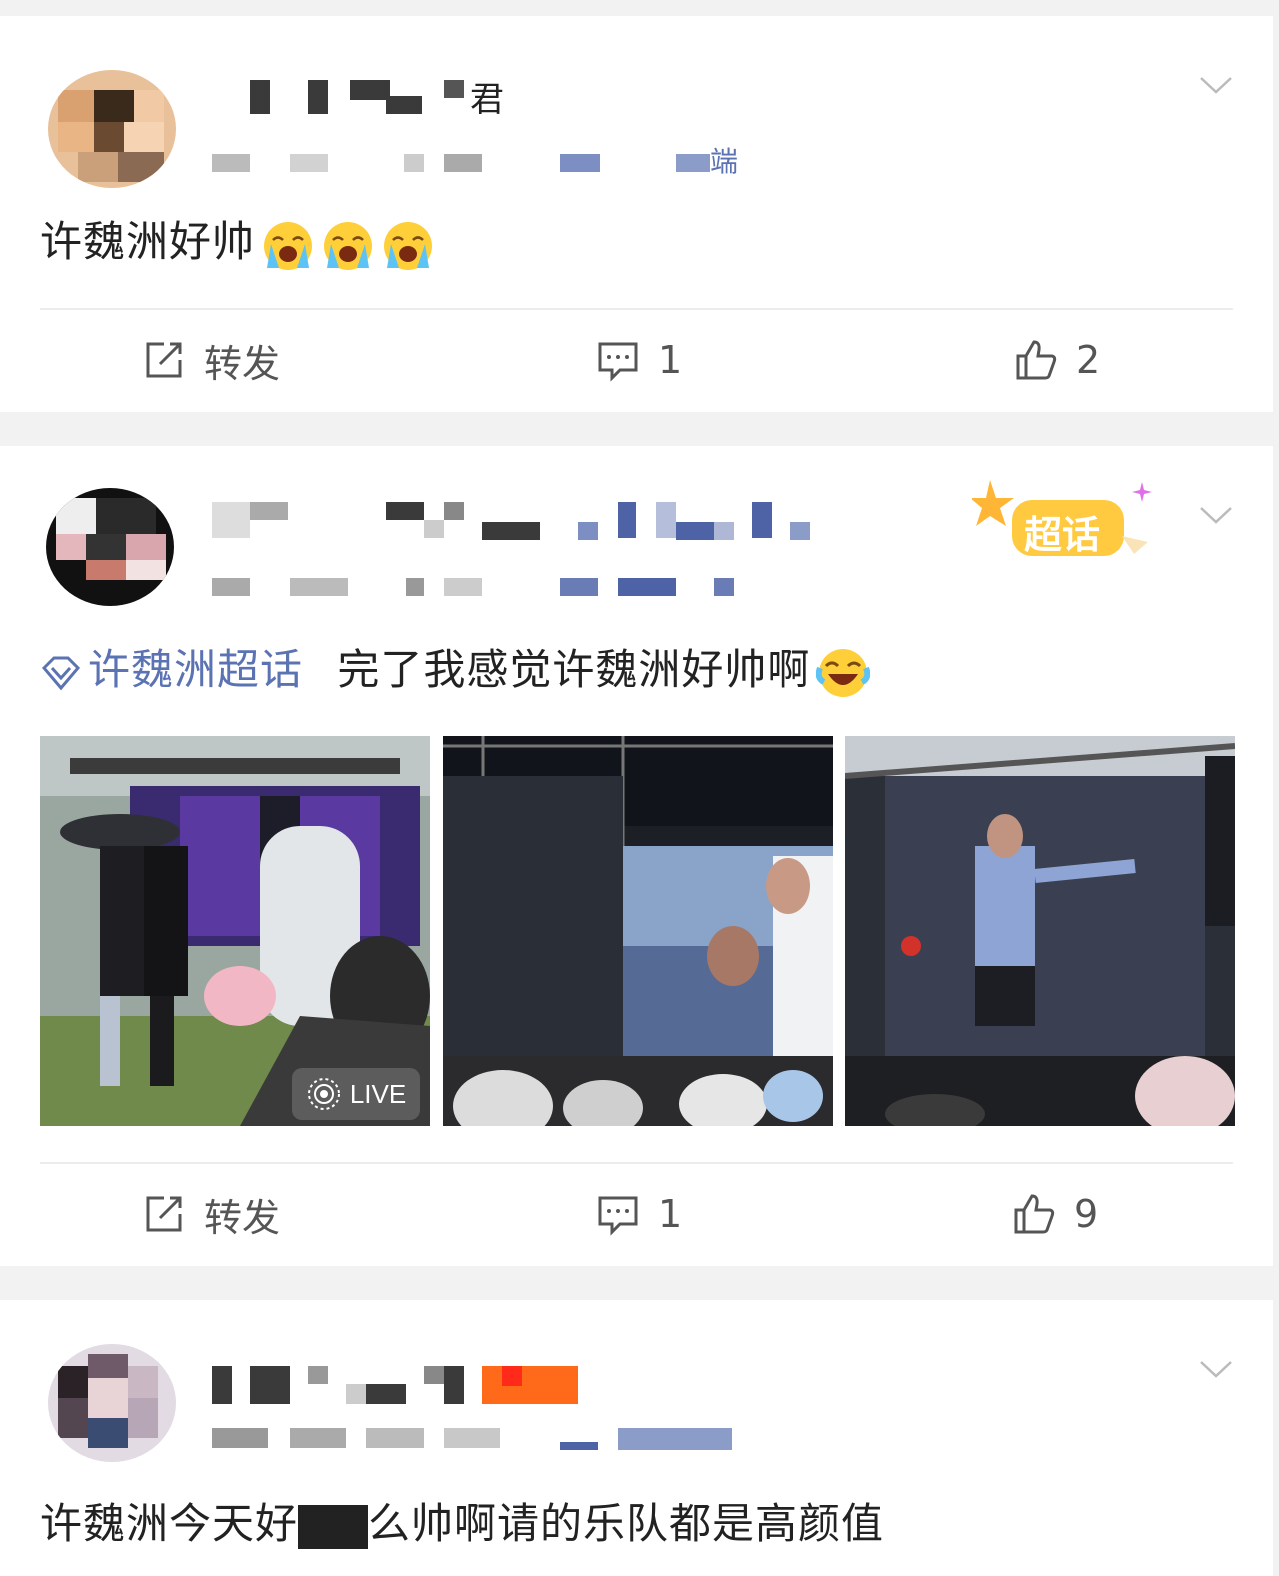 This screenshot has height=1576, width=1279. What do you see at coordinates (1088, 360) in the screenshot?
I see `like-count: 2` at bounding box center [1088, 360].